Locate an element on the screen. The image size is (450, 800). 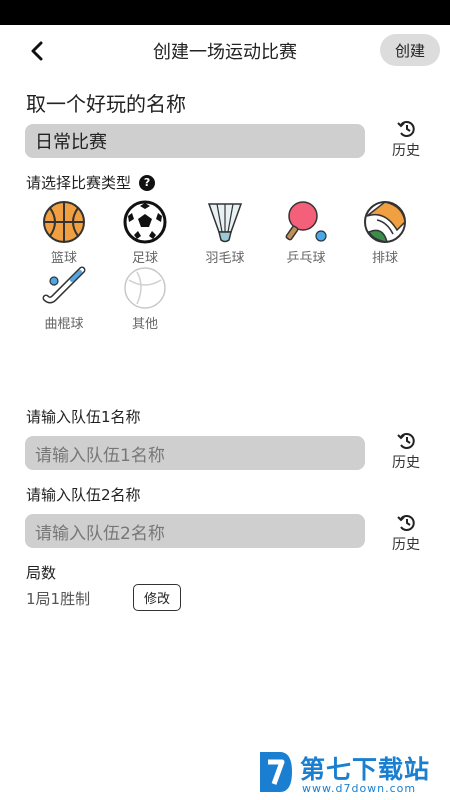
team2-label: 请输入队伍2名称 is located at coordinates (83, 495).